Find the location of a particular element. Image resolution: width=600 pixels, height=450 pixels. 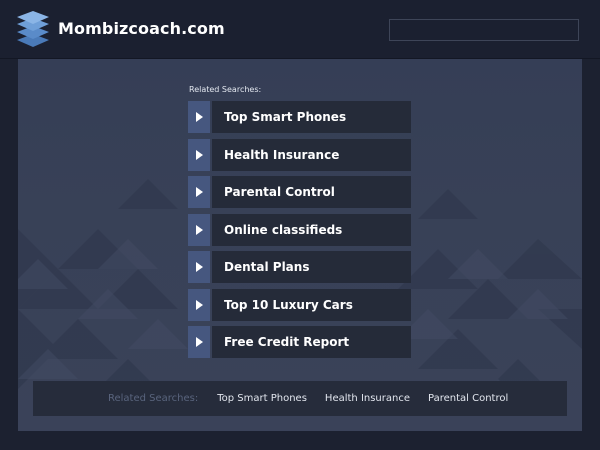

link-label: Online classifieds is located at coordinates (311, 229).